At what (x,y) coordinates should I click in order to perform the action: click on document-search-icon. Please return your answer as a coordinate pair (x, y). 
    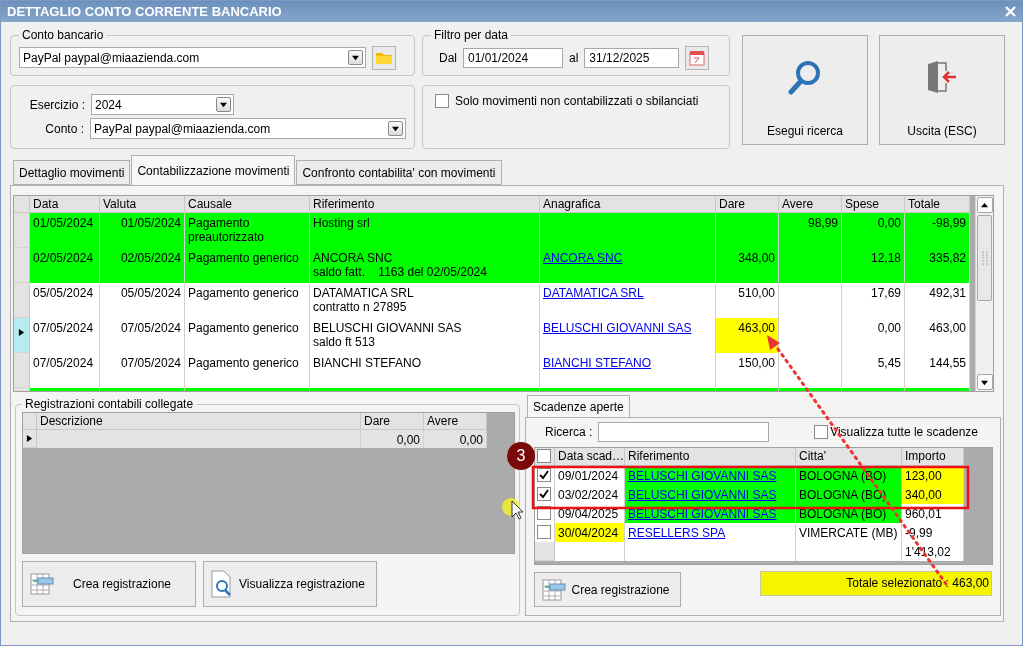
    Looking at the image, I should click on (222, 584).